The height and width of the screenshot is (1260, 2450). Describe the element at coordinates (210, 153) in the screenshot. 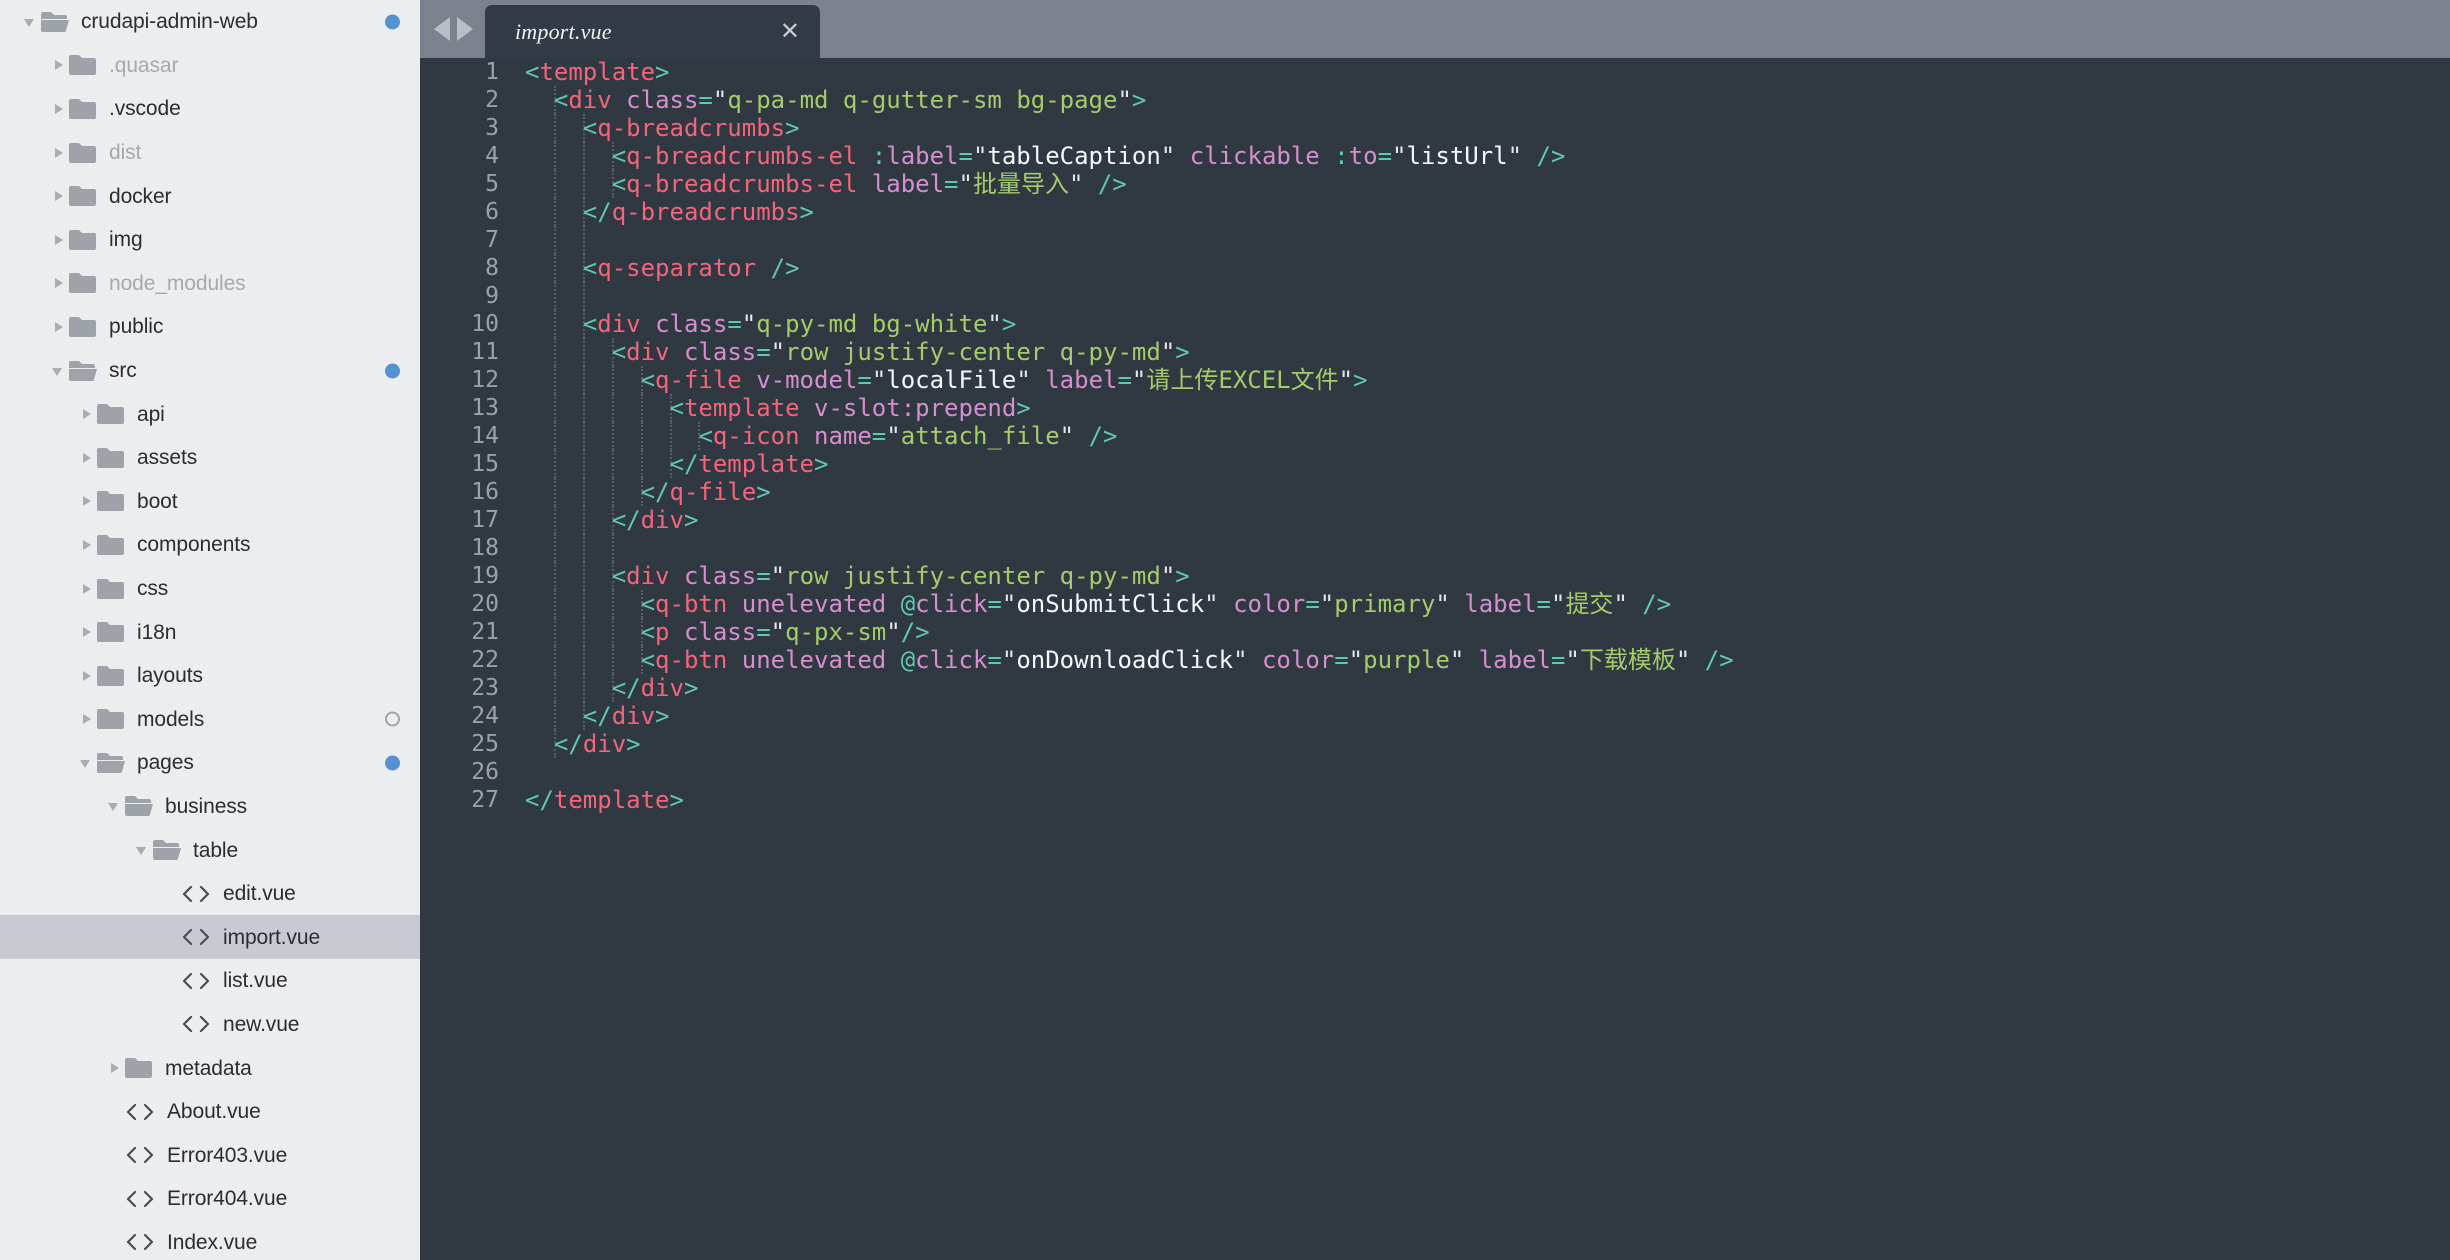

I see `tree-item-dist: dist` at that location.